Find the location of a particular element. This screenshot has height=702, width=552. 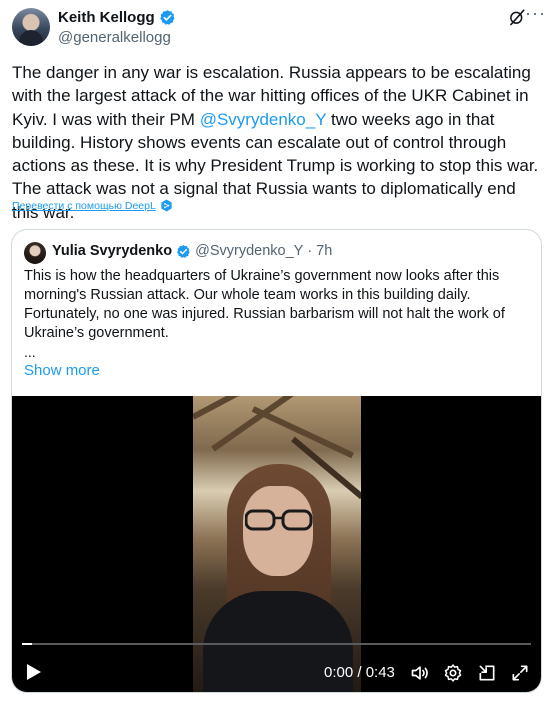

video-progress-fill is located at coordinates (27, 644).